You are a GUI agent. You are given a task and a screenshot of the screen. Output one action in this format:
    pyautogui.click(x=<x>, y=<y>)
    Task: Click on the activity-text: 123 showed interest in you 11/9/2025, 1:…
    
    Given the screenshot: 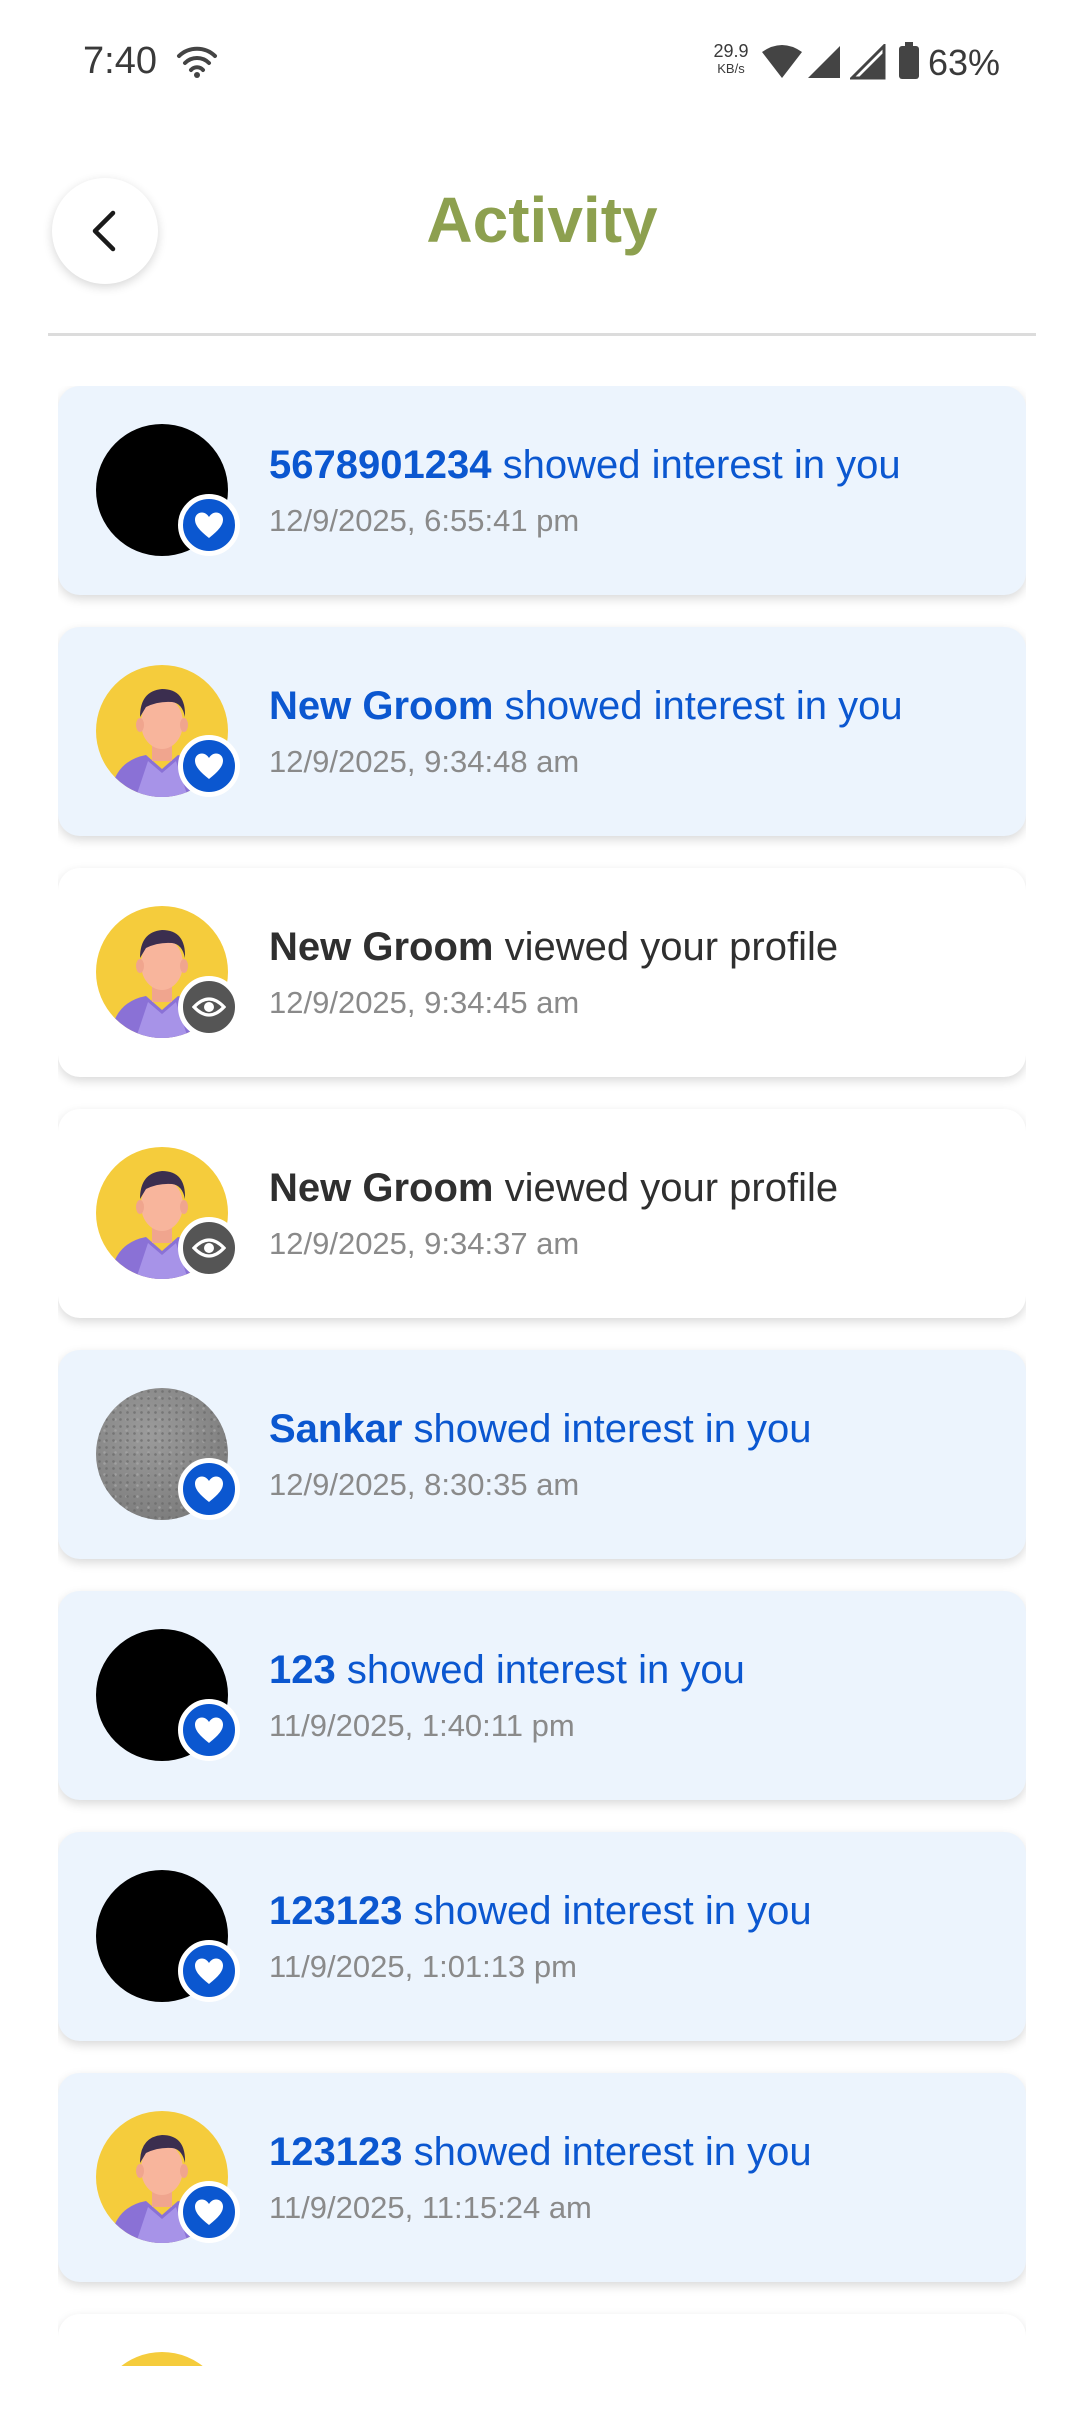 What is the action you would take?
    pyautogui.click(x=639, y=1695)
    